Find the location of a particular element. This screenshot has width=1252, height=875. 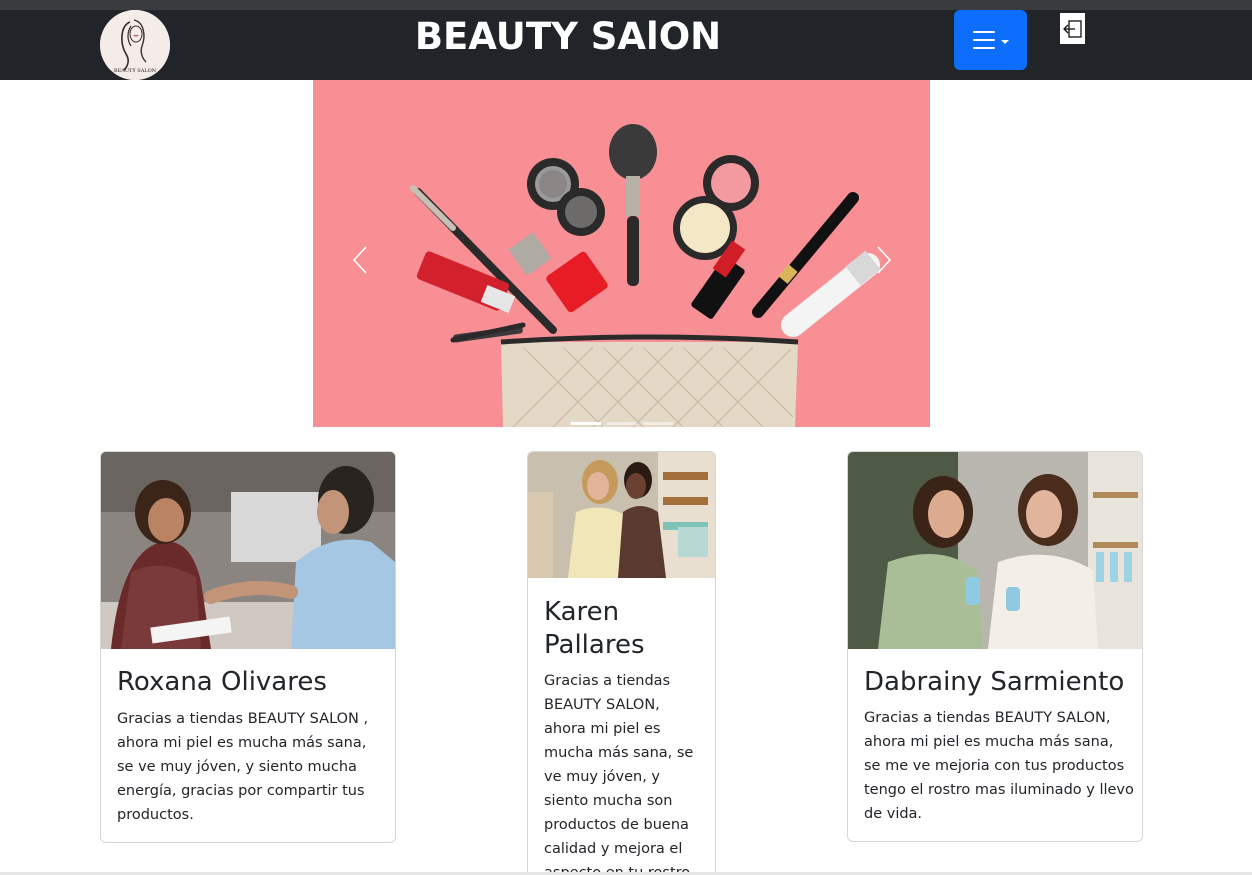

carousel-indicators is located at coordinates (622, 423).